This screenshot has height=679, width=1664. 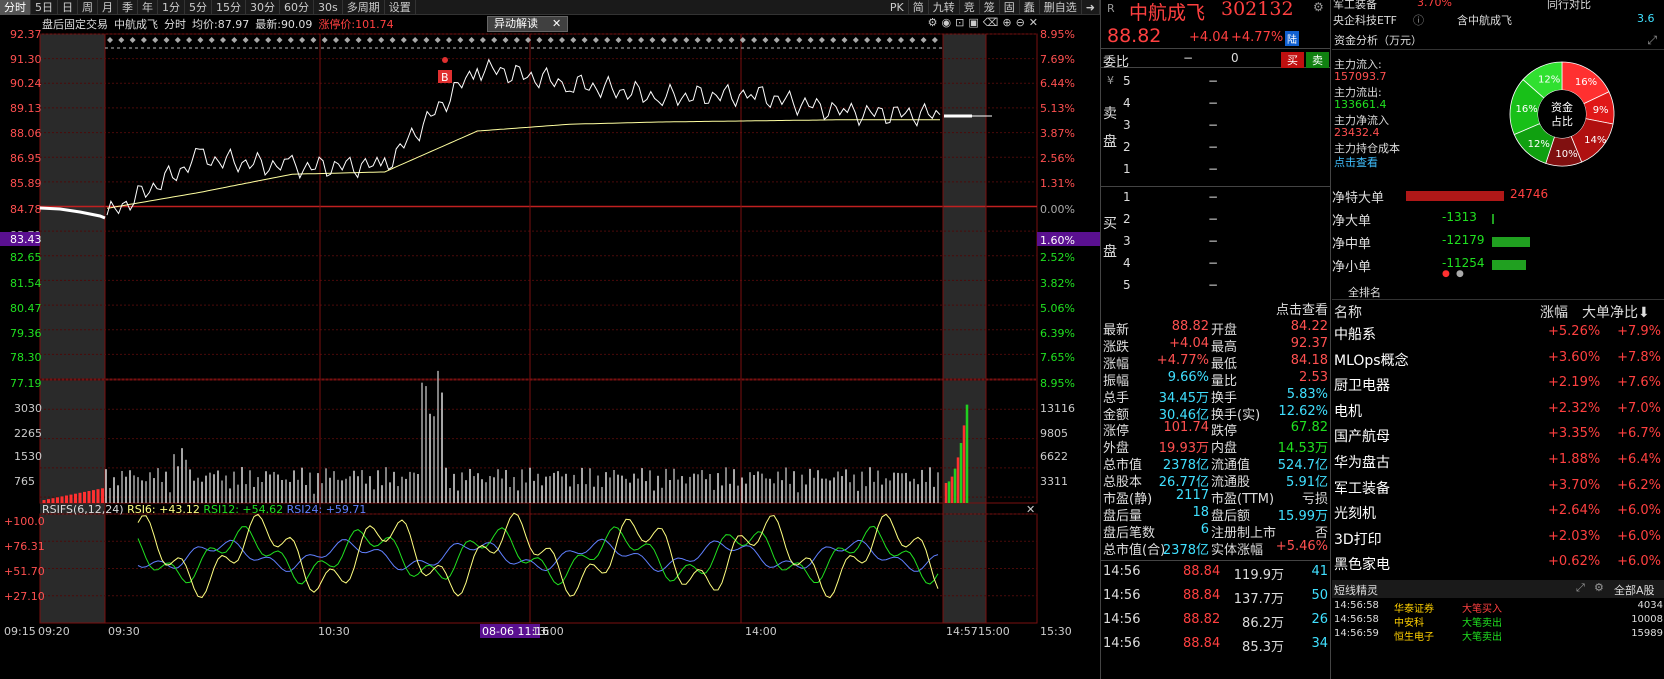 What do you see at coordinates (1171, 103) in the screenshot?
I see `ask-level: 4−` at bounding box center [1171, 103].